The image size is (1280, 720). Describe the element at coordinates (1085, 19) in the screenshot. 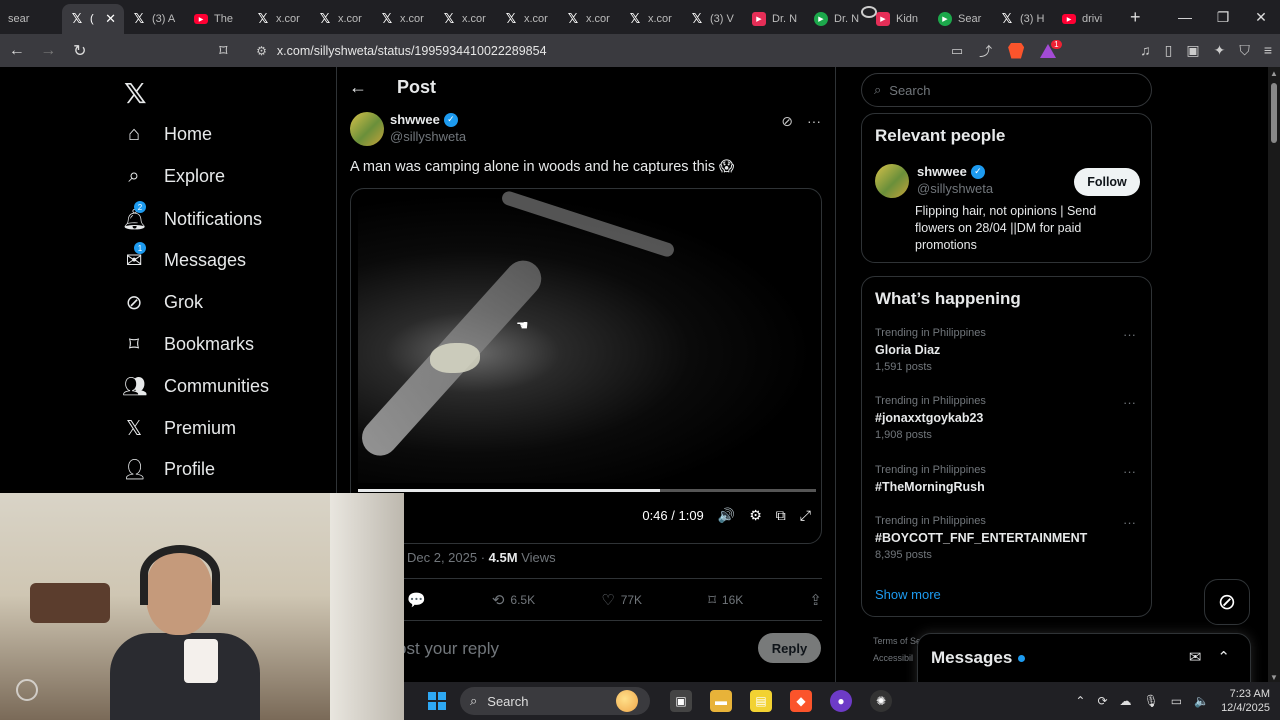

I see `browser-tab: ▶ drivi` at that location.